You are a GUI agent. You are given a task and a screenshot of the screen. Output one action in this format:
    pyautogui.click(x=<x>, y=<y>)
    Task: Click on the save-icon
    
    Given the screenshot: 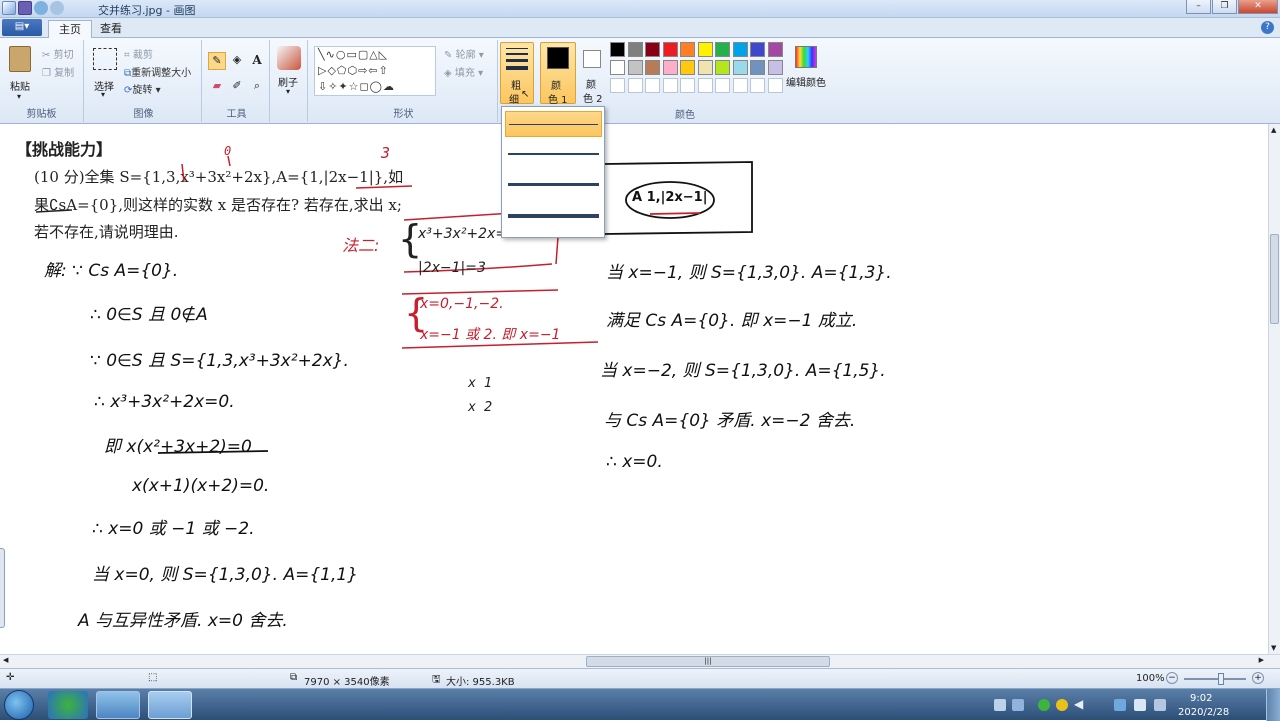 What is the action you would take?
    pyautogui.click(x=25, y=8)
    